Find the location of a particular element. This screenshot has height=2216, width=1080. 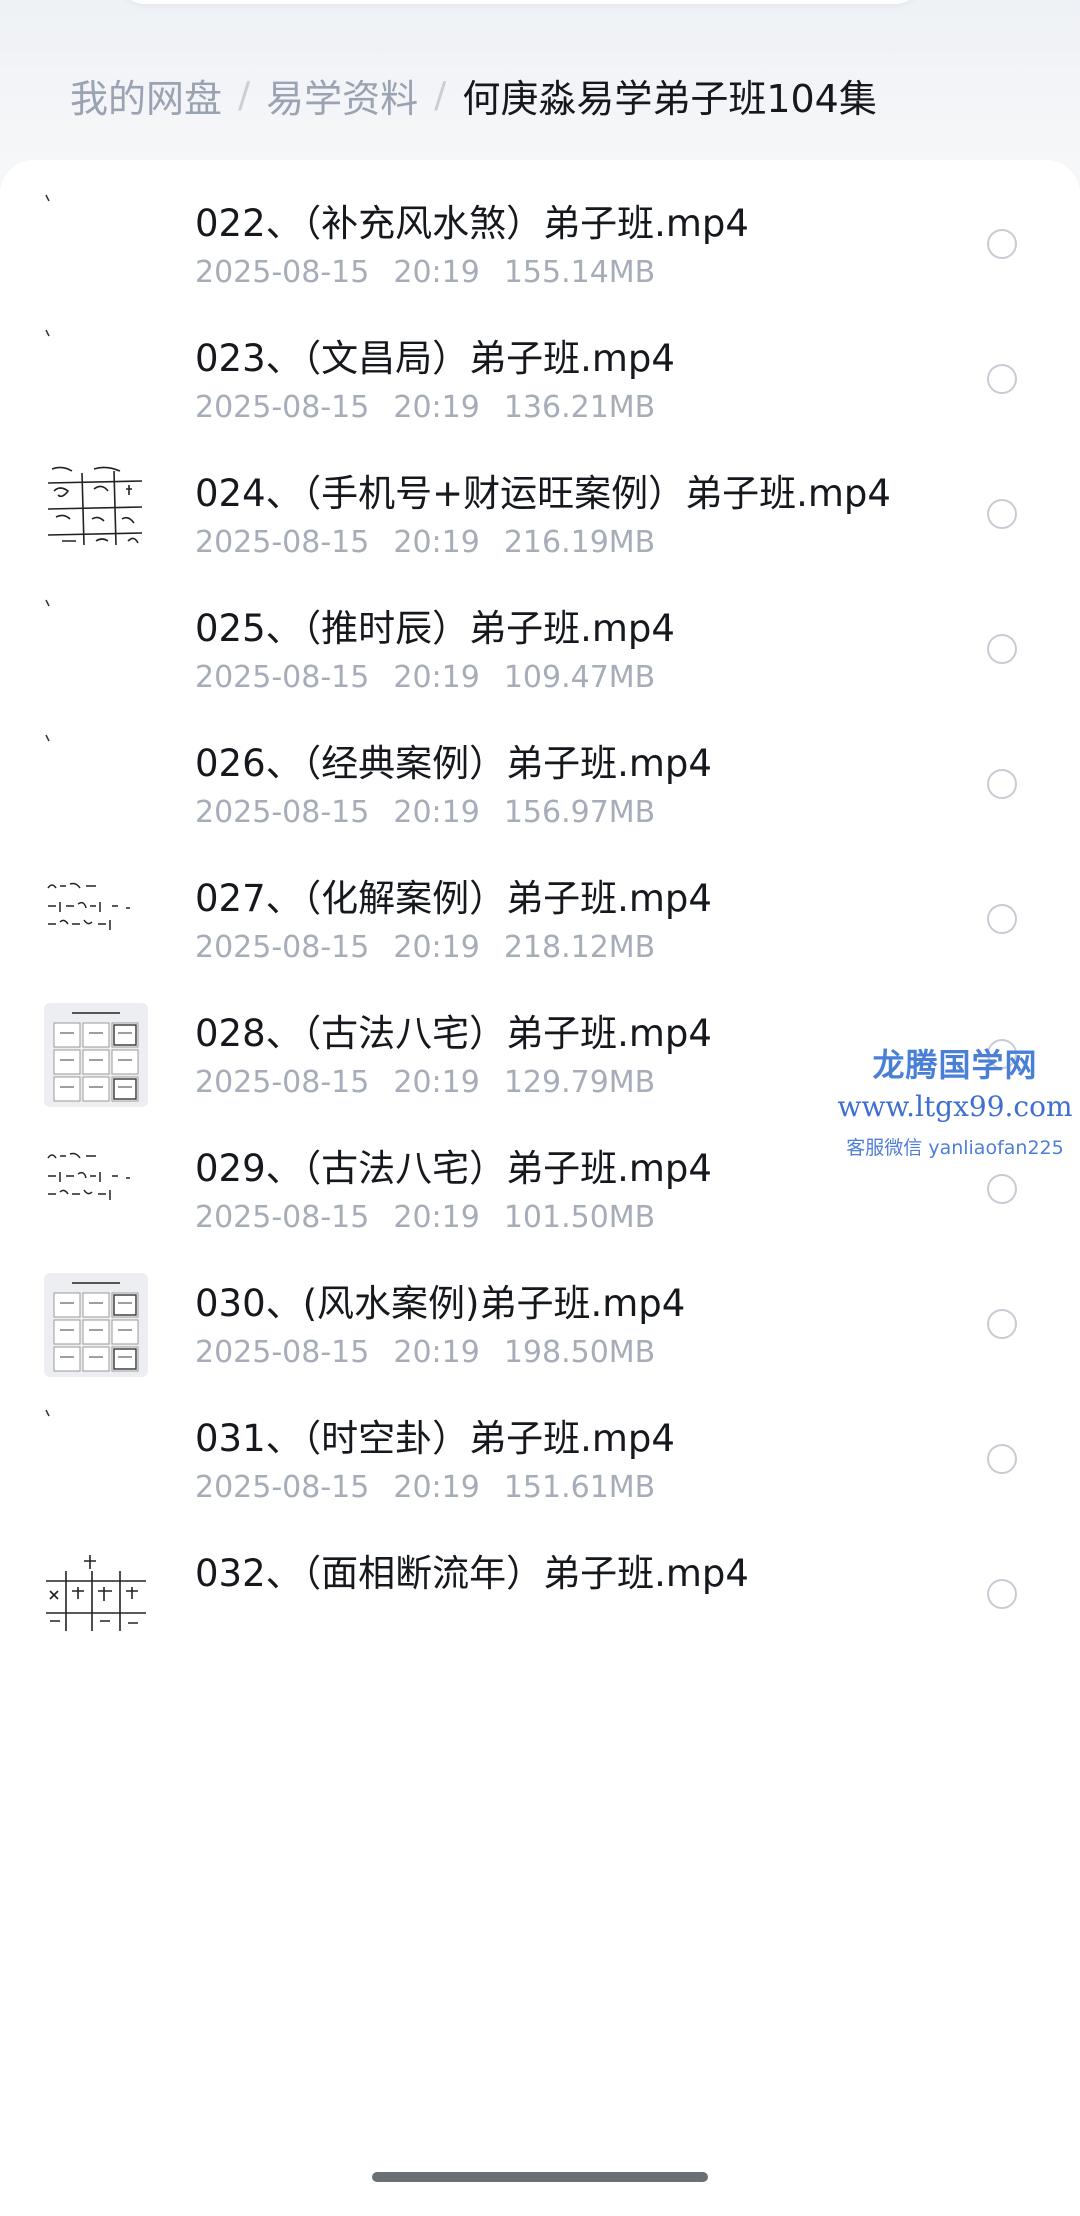

file-name: 028、（古法八宅）弟子班.mp4 is located at coordinates (453, 1033).